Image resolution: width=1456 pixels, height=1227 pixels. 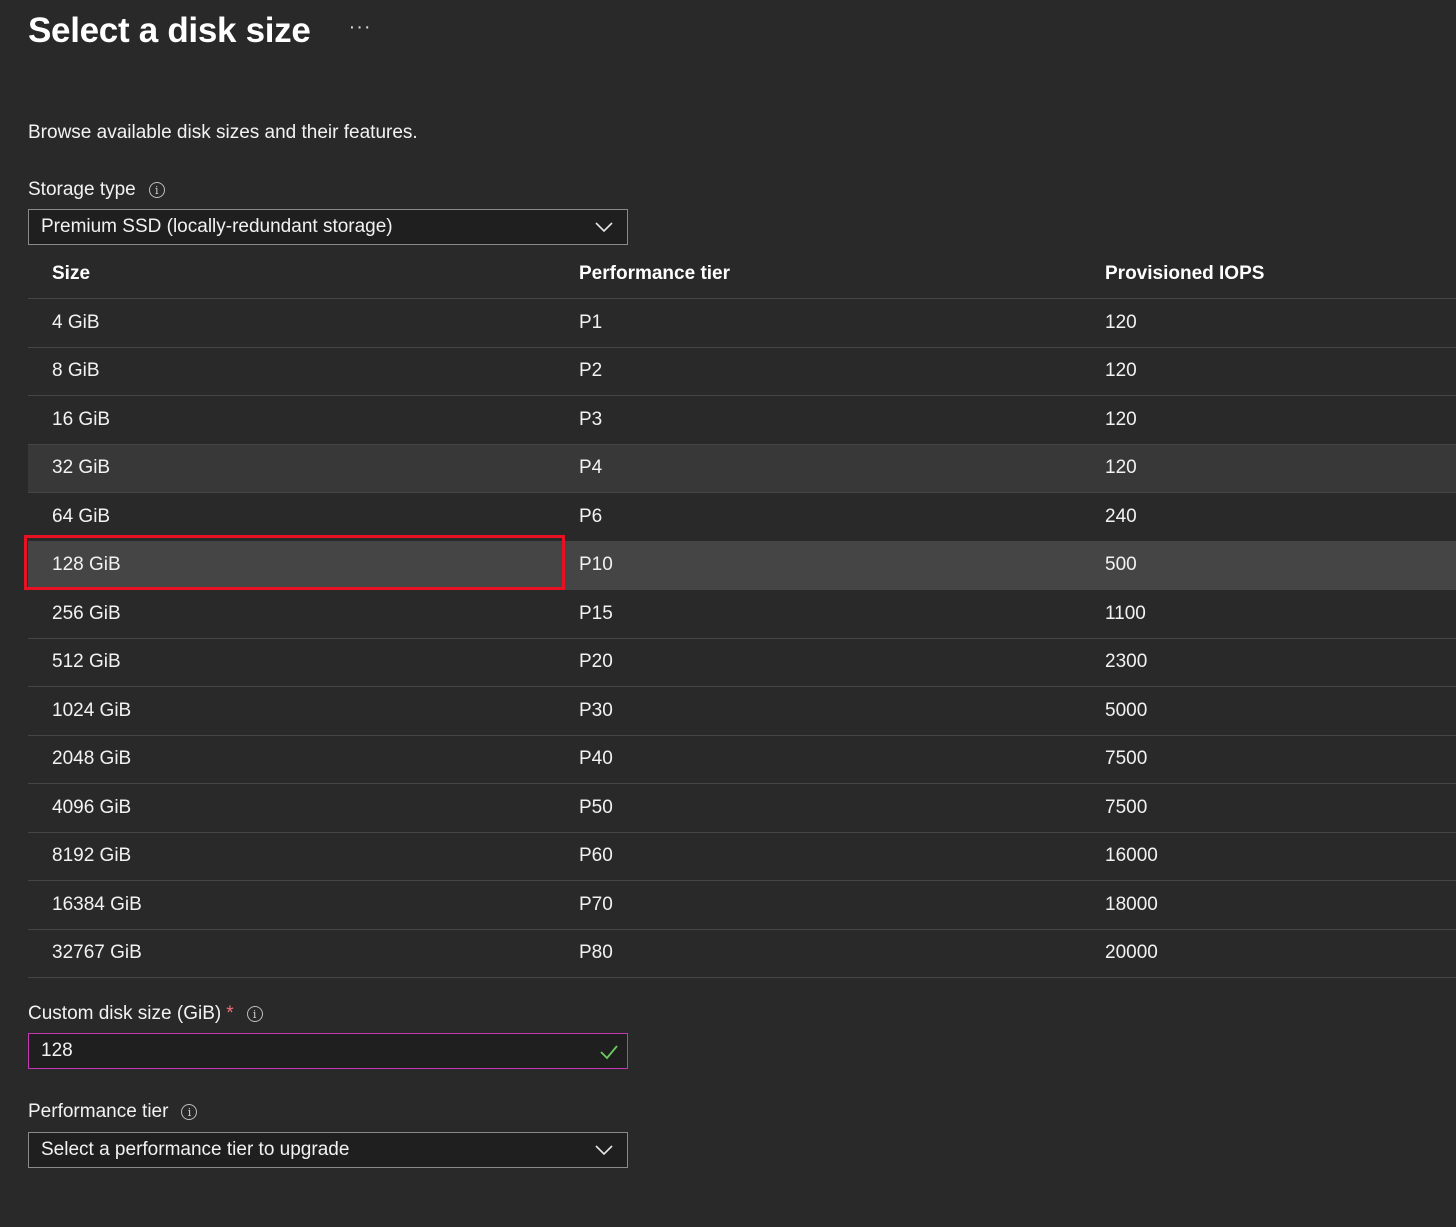 What do you see at coordinates (596, 710) in the screenshot?
I see `performance-tier-cell: P30` at bounding box center [596, 710].